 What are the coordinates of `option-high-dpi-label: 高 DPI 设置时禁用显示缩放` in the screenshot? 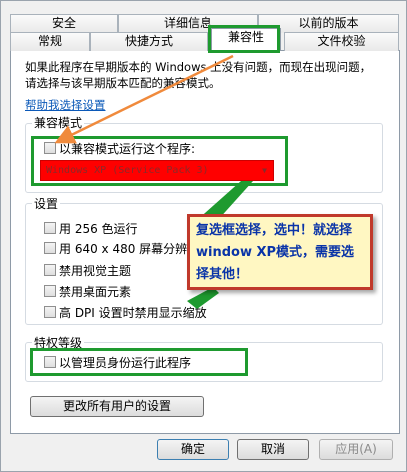 It's located at (133, 313).